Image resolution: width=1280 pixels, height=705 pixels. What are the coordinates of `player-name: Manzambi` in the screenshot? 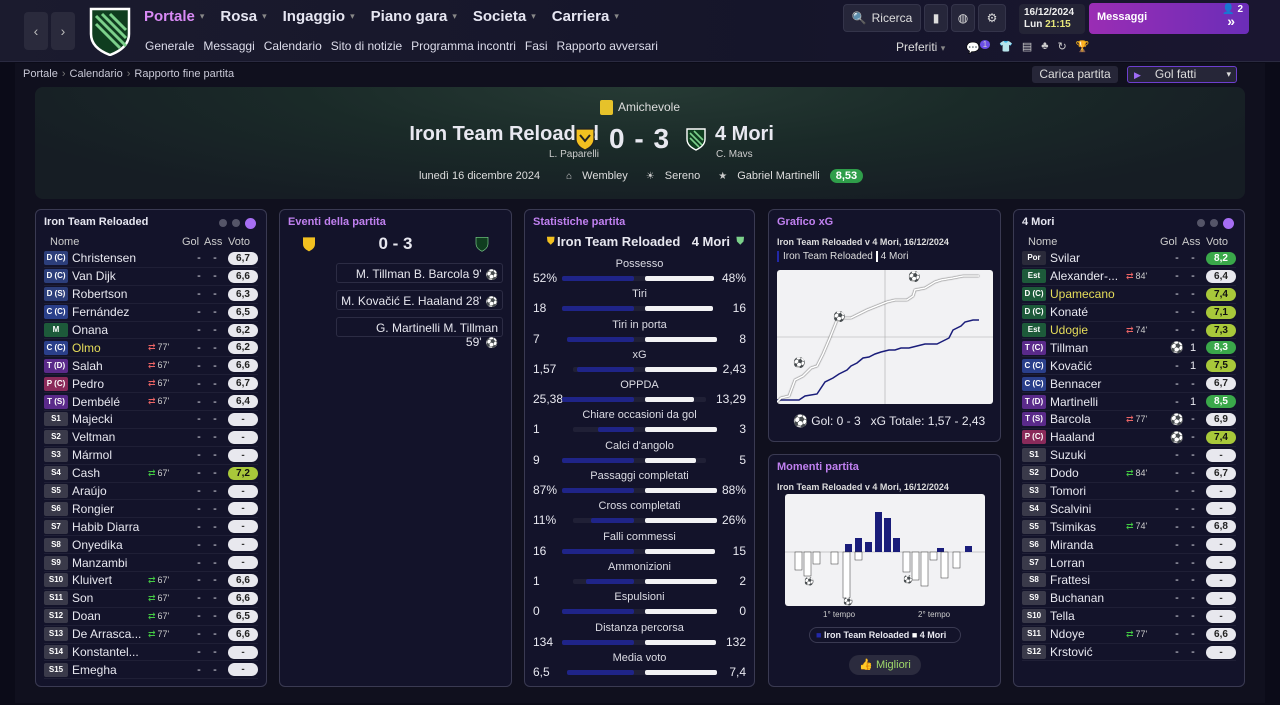 It's located at (110, 563).